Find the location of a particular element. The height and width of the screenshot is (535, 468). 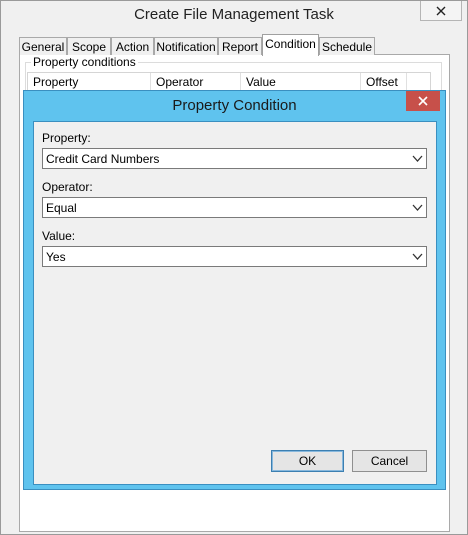

ok-button: OK is located at coordinates (307, 461).